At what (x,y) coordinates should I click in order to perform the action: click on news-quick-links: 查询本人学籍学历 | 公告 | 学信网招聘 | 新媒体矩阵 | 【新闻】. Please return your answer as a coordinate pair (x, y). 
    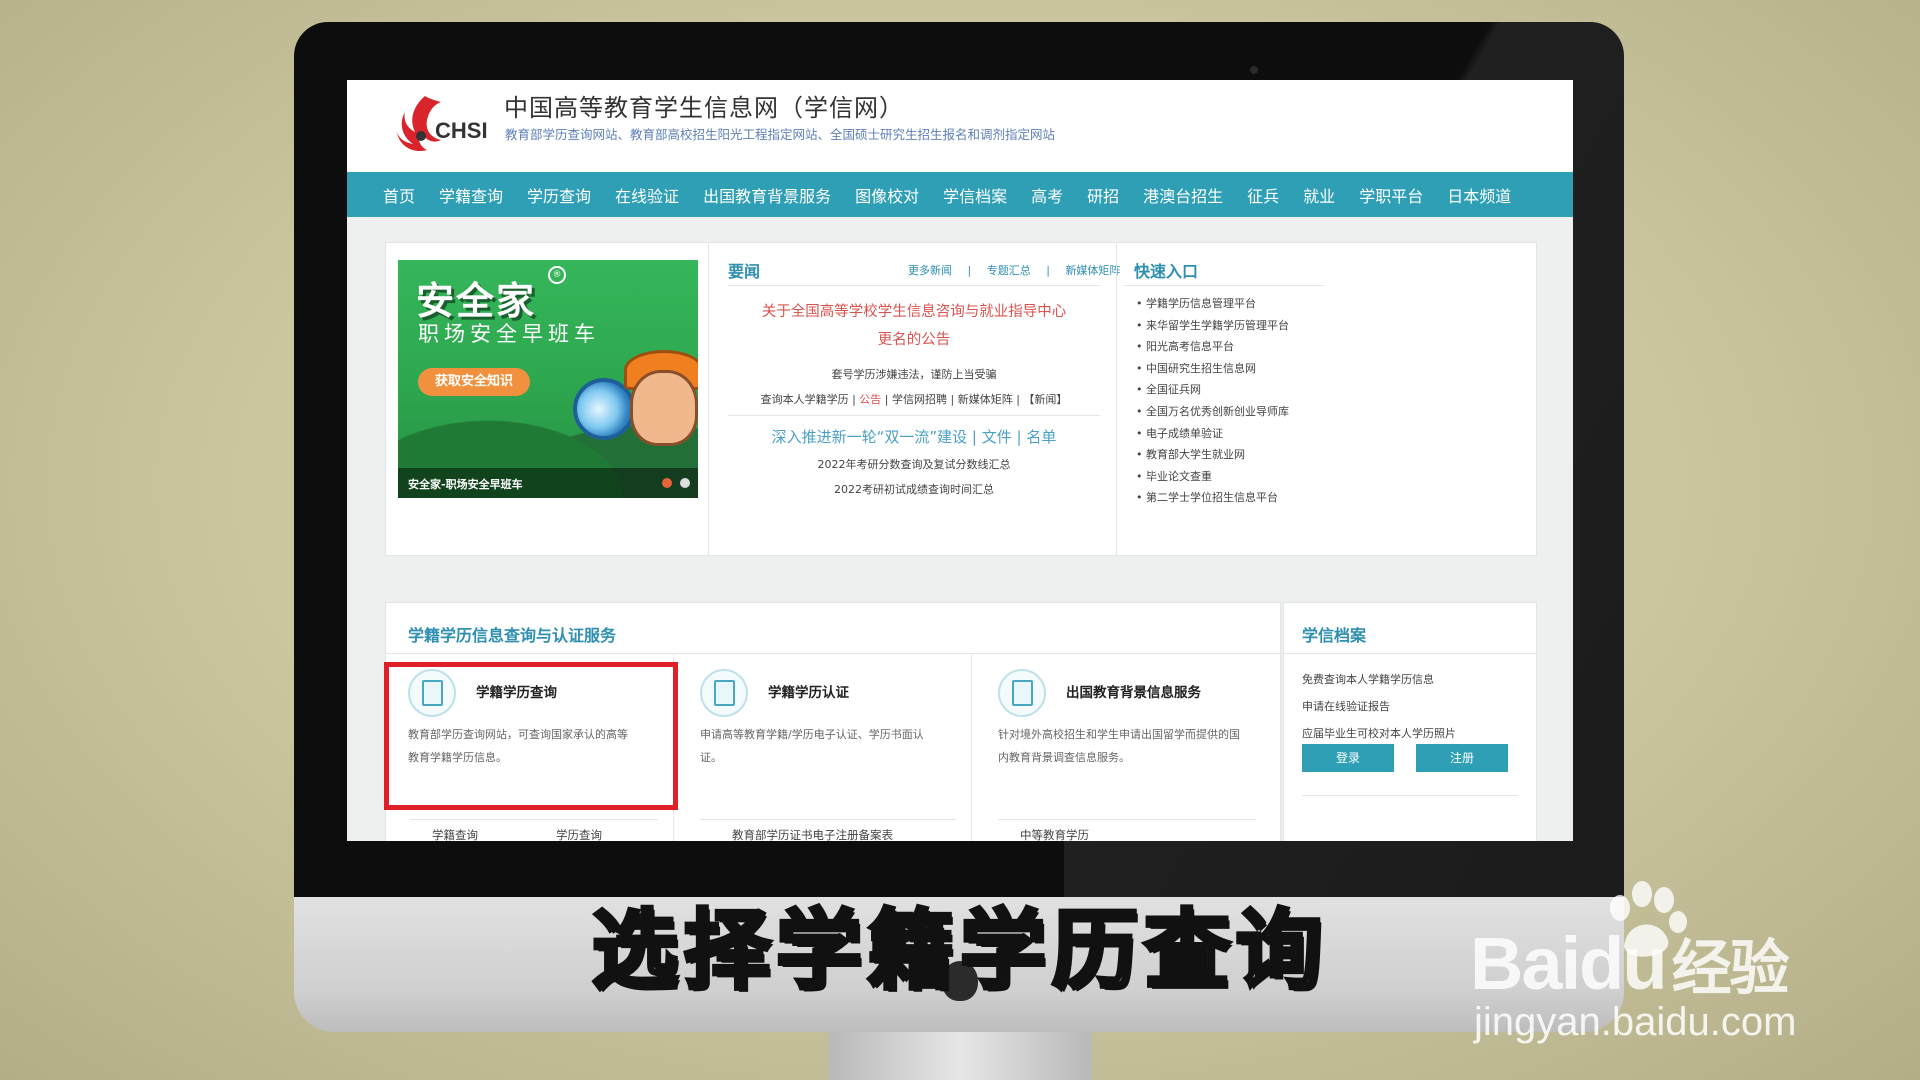
    Looking at the image, I should click on (914, 399).